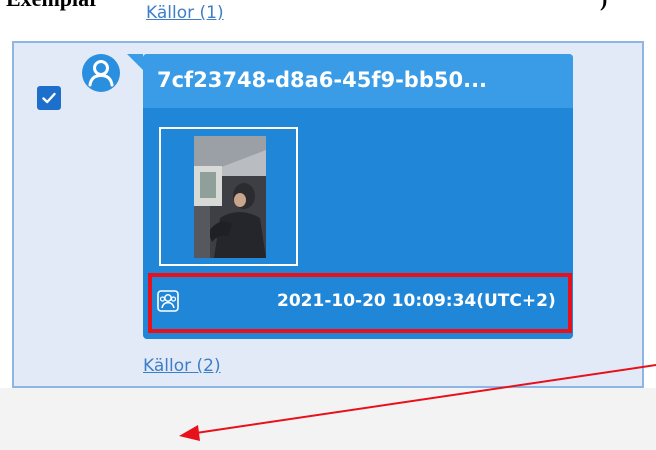 Image resolution: width=656 pixels, height=450 pixels. I want to click on contact-group-icon, so click(168, 301).